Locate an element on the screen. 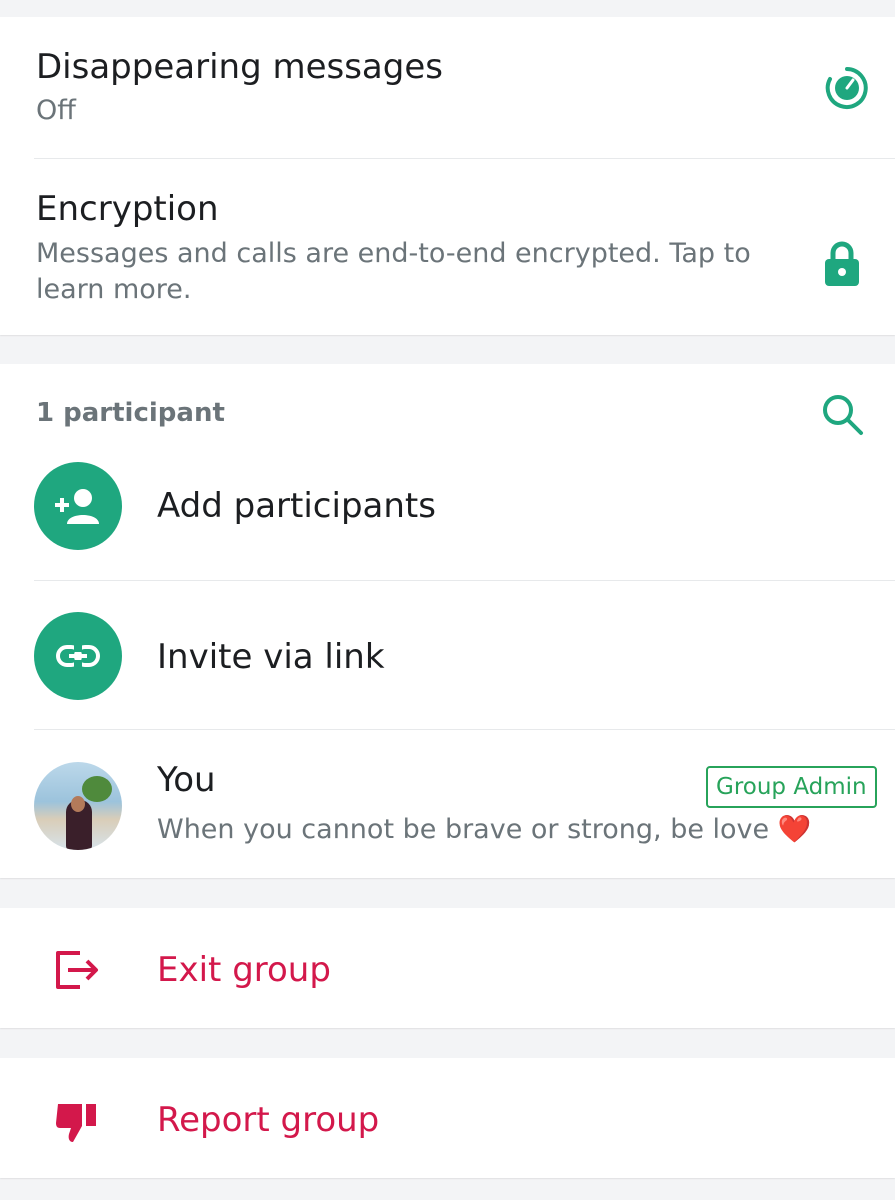 This screenshot has height=1200, width=895. participant-name: You is located at coordinates (186, 780).